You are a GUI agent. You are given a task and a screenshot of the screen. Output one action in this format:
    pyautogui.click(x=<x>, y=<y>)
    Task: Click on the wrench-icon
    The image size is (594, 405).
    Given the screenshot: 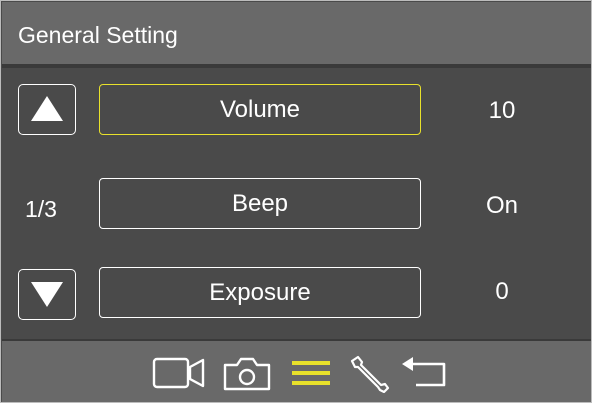 What is the action you would take?
    pyautogui.click(x=370, y=374)
    